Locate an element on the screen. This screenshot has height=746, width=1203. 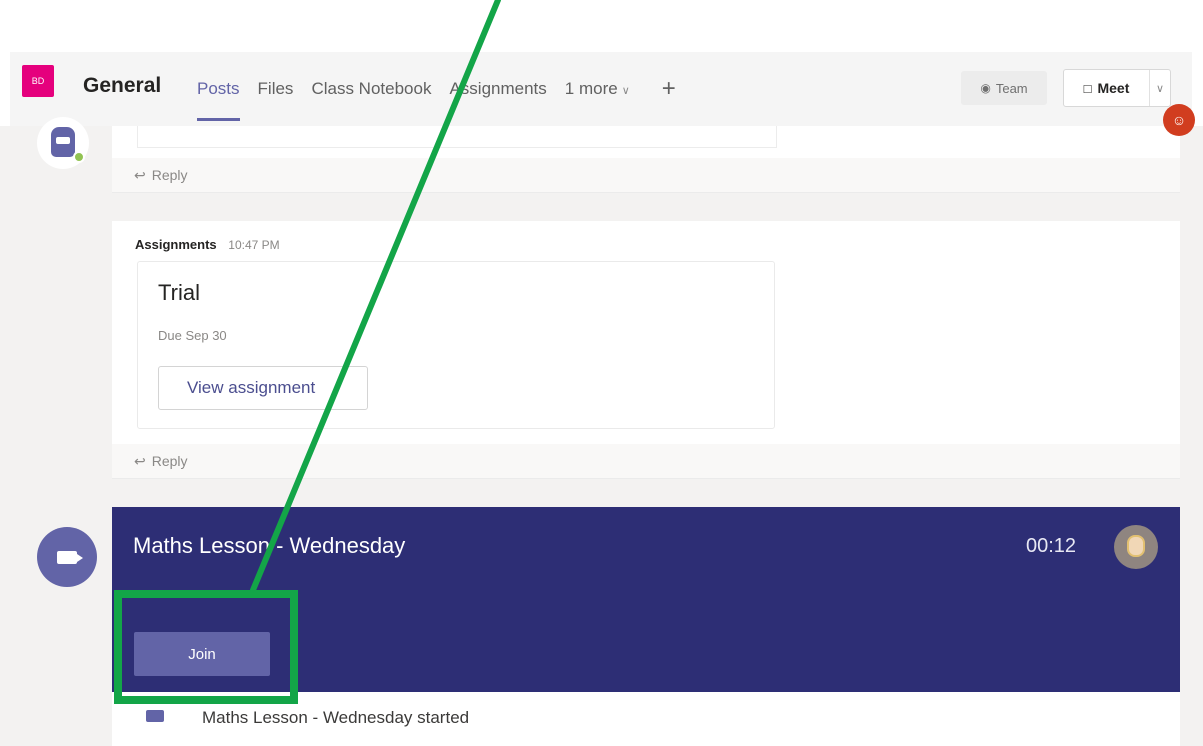
status-available-icon is located at coordinates (79, 157).